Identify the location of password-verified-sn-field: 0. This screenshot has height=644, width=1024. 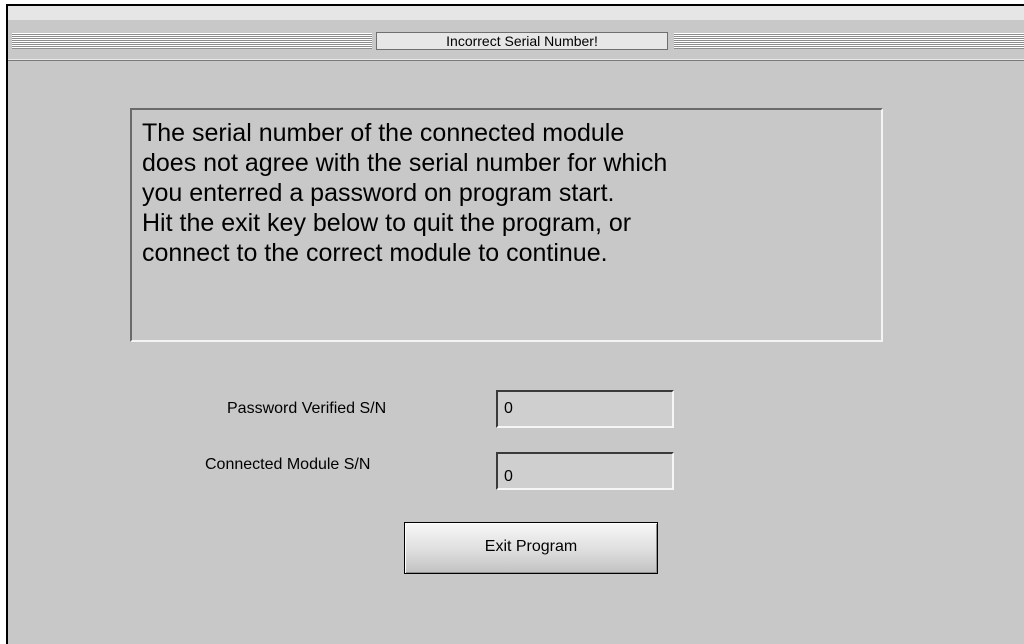
(585, 409).